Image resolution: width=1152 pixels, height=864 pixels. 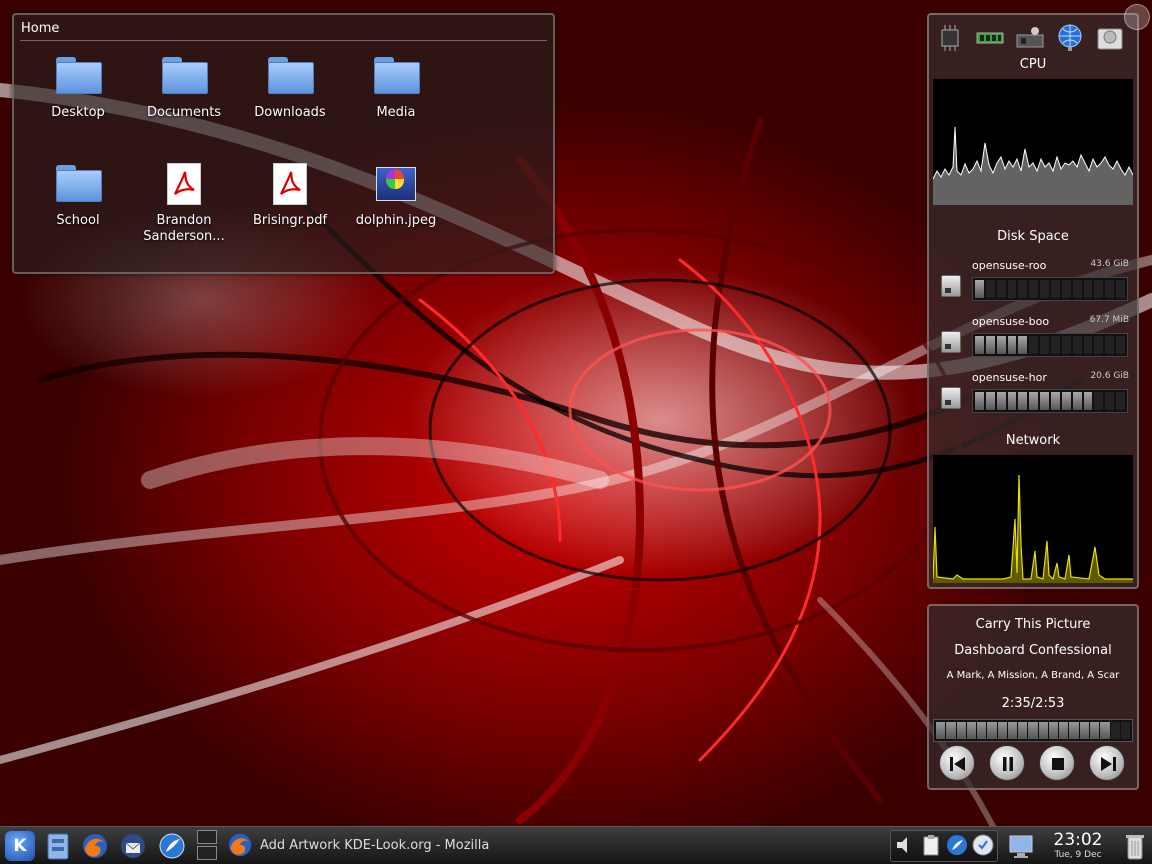 I want to click on disk-space-section-title: Disk Space, so click(x=1033, y=236).